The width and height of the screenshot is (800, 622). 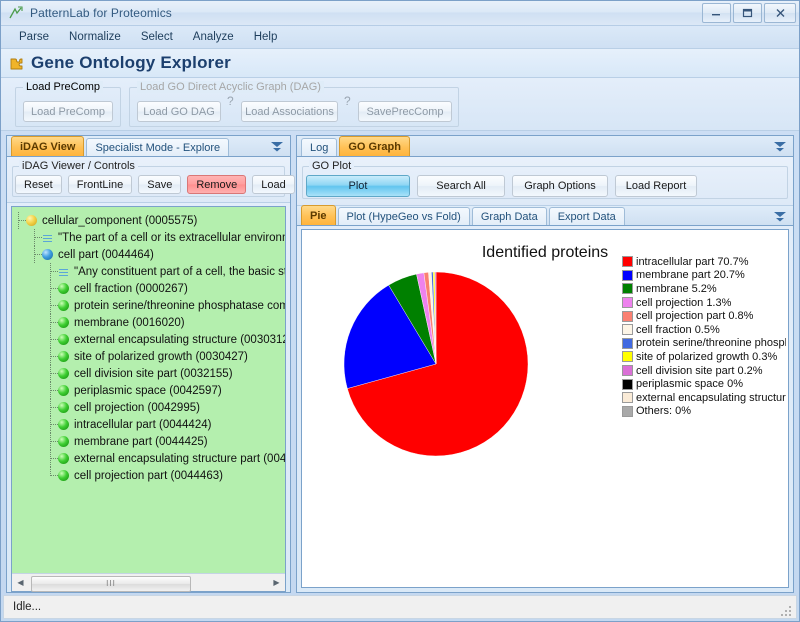 I want to click on load-report-button: Load Report, so click(x=656, y=186).